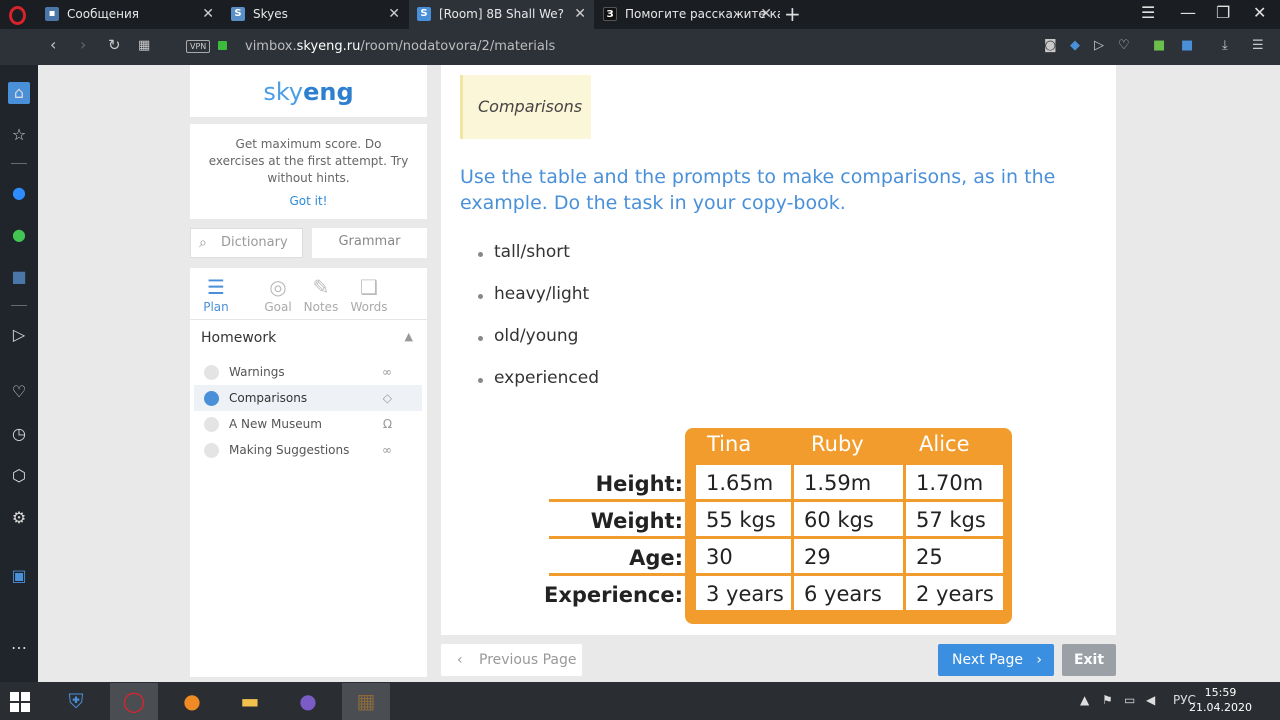 This screenshot has width=1280, height=720. Describe the element at coordinates (250, 701) in the screenshot. I see `file-explorer-icon: ▬` at that location.